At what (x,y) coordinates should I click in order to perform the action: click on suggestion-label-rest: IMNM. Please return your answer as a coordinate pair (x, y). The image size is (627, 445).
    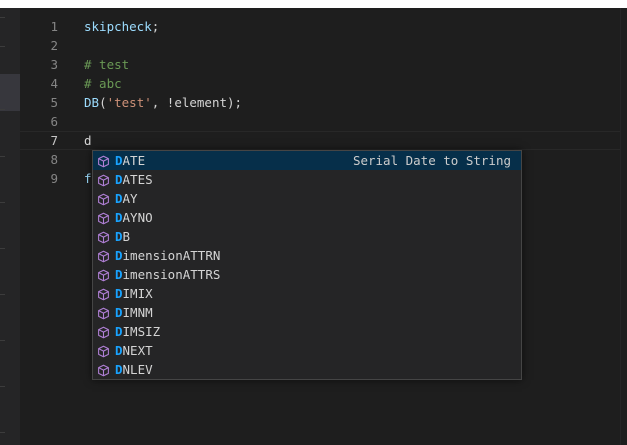
    Looking at the image, I should click on (137, 312).